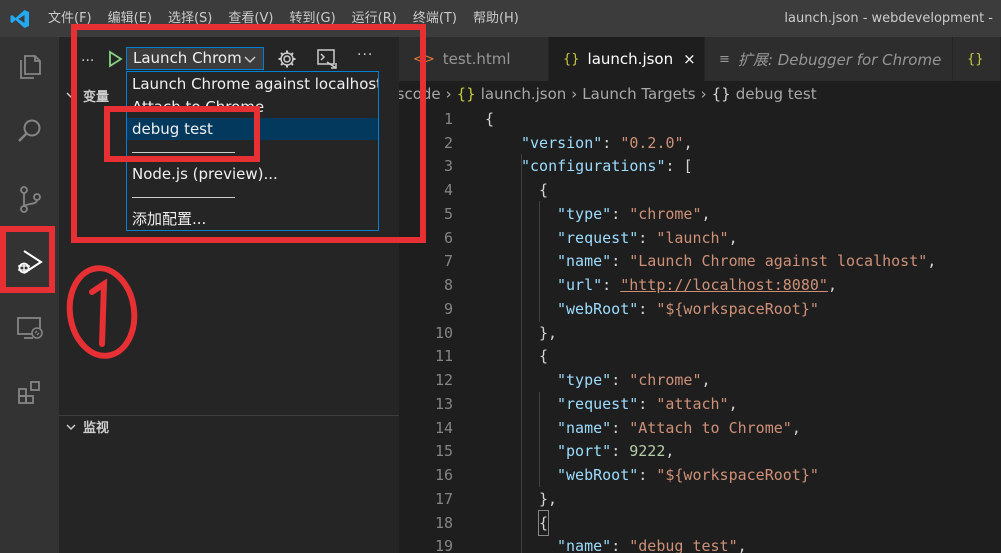 The width and height of the screenshot is (1001, 553). I want to click on window-title: launch.json - webdevelopment -, so click(888, 18).